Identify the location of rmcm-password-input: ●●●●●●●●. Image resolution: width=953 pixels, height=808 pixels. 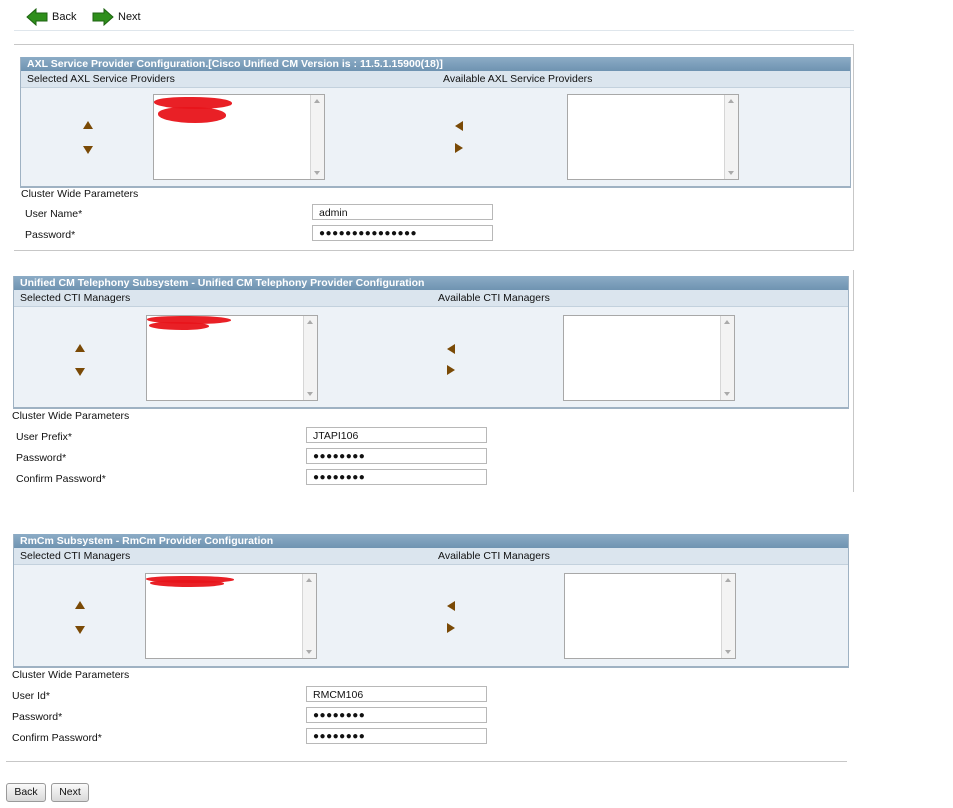
(396, 715).